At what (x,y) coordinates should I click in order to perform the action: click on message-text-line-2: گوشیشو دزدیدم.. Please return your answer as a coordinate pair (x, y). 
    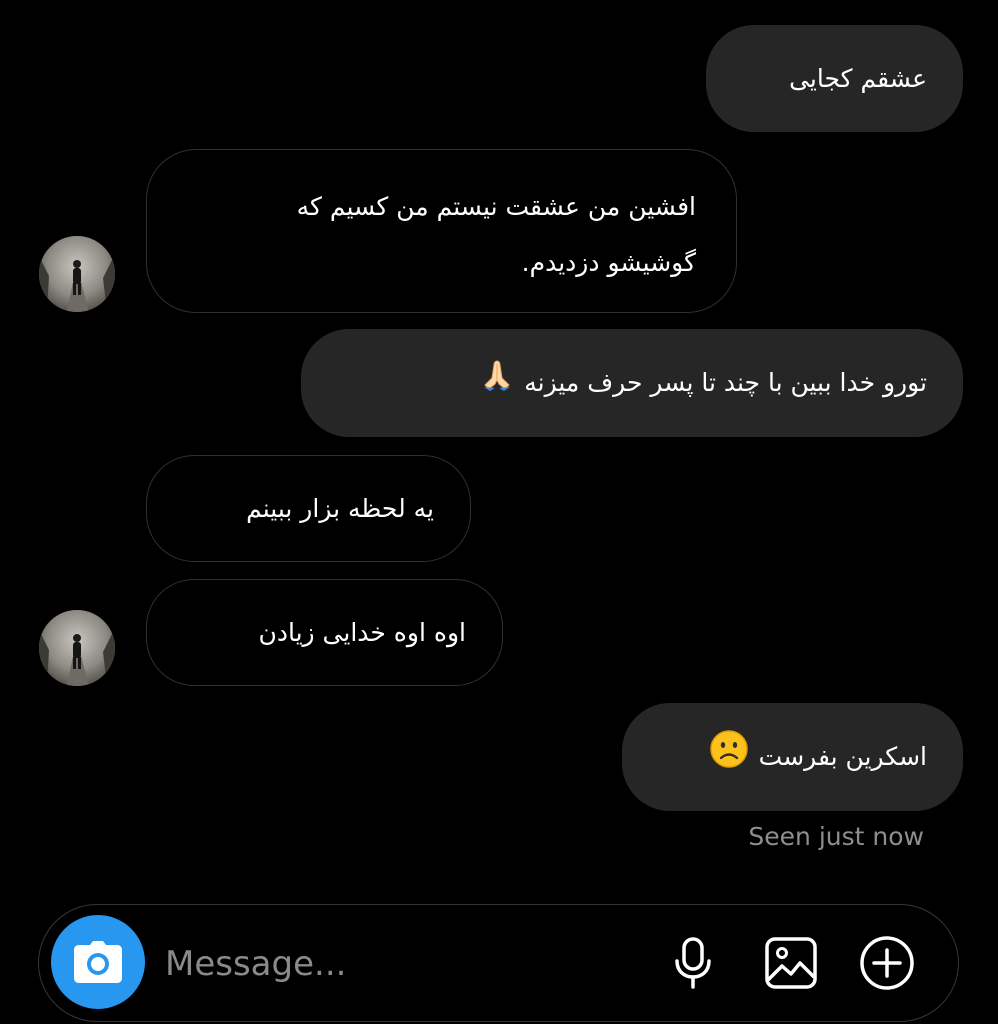
    Looking at the image, I should click on (608, 262).